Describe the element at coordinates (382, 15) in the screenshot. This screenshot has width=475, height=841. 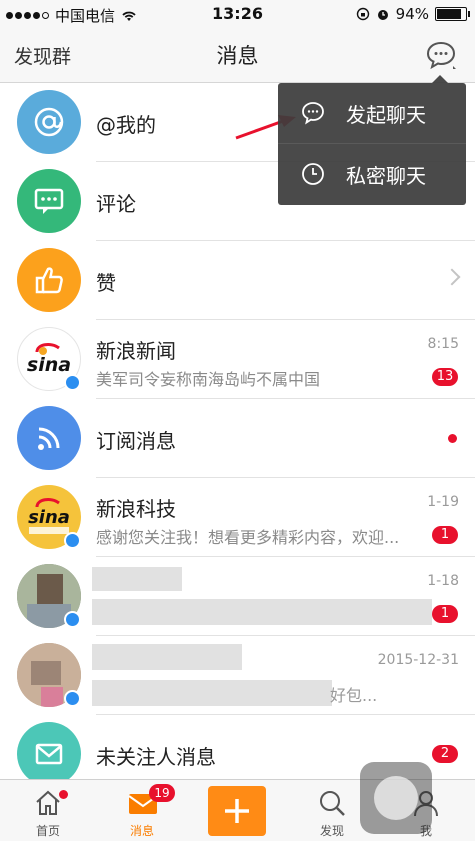
I see `alarm-icon` at that location.